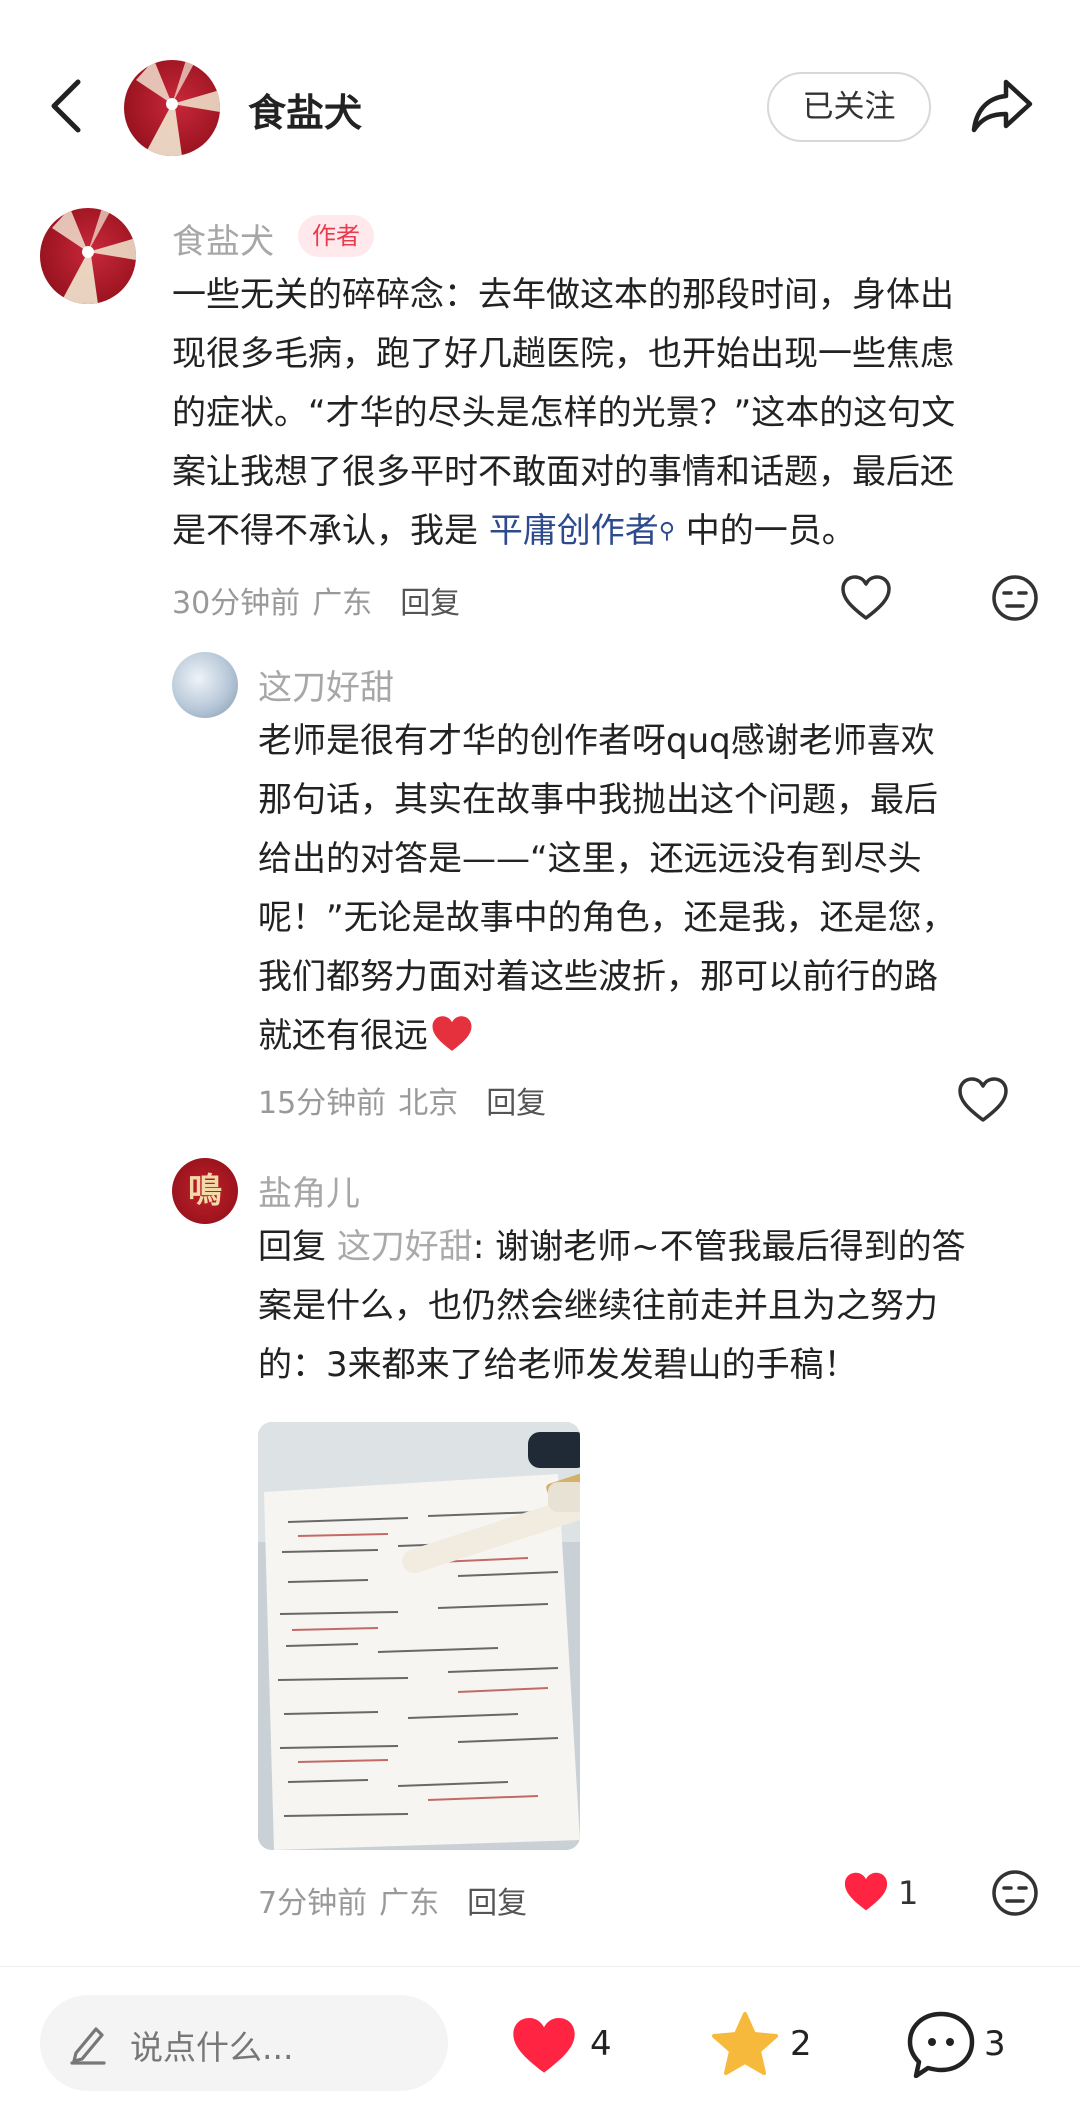 This screenshot has width=1080, height=2115. Describe the element at coordinates (336, 236) in the screenshot. I see `author-badge: 作者` at that location.